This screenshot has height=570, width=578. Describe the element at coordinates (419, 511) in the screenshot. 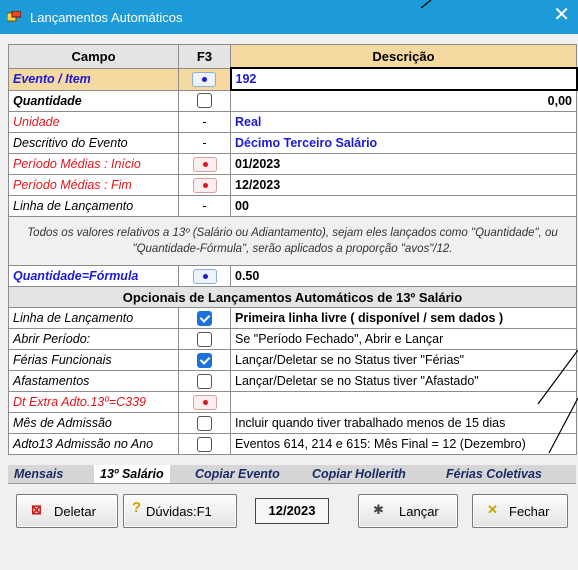

I see `lancar-label: Lançar` at that location.